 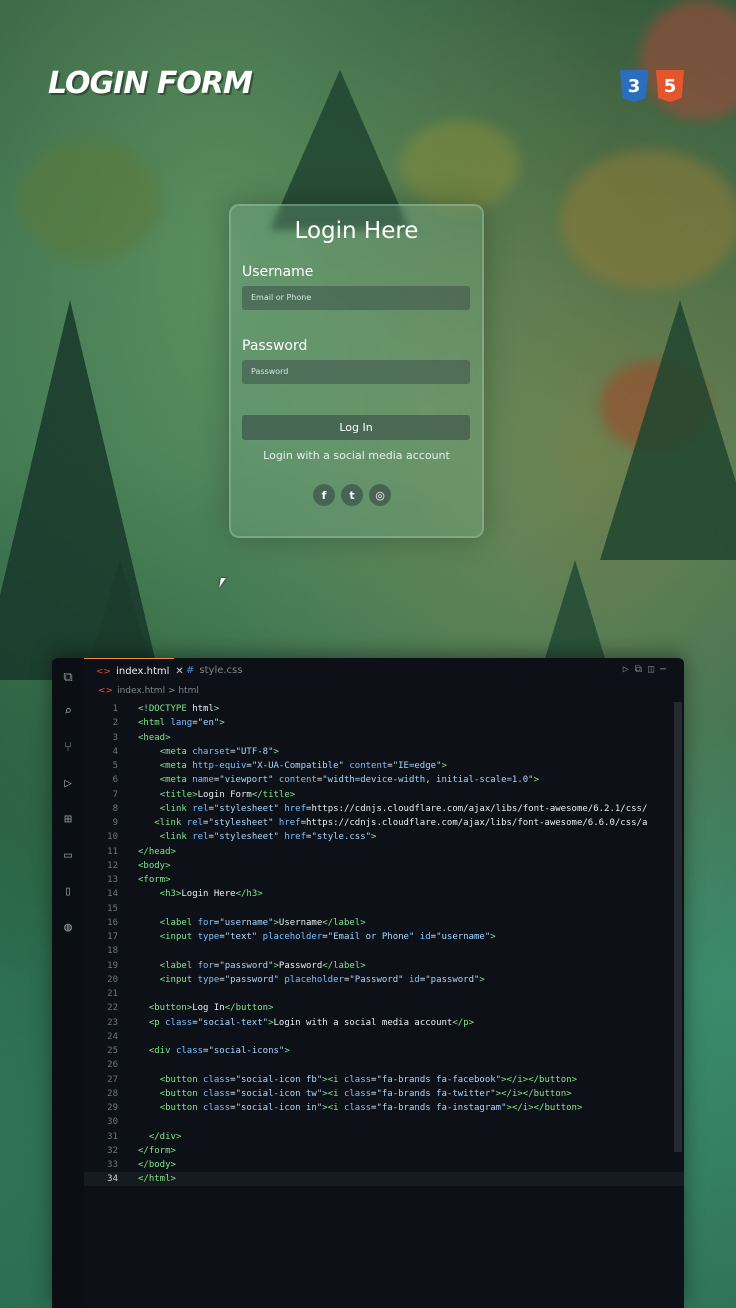 What do you see at coordinates (222, 583) in the screenshot?
I see `mouse-cursor-icon` at bounding box center [222, 583].